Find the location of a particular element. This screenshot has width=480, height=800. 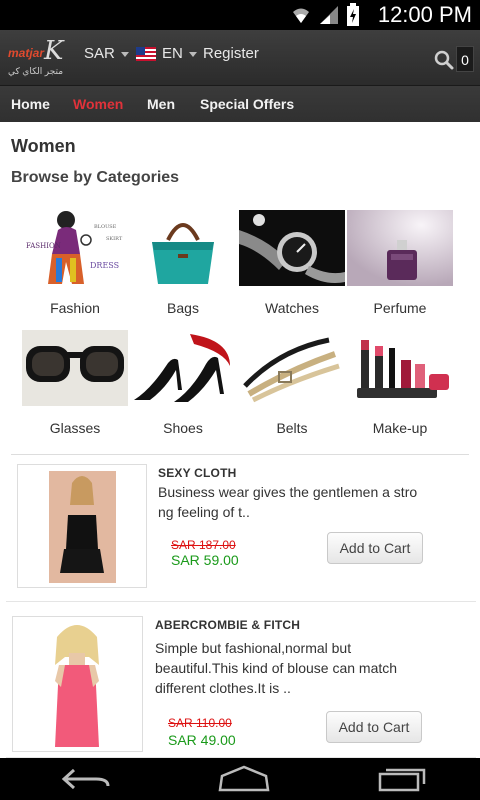

product-description-line: beautiful.This kind of blouse can match is located at coordinates (276, 668).